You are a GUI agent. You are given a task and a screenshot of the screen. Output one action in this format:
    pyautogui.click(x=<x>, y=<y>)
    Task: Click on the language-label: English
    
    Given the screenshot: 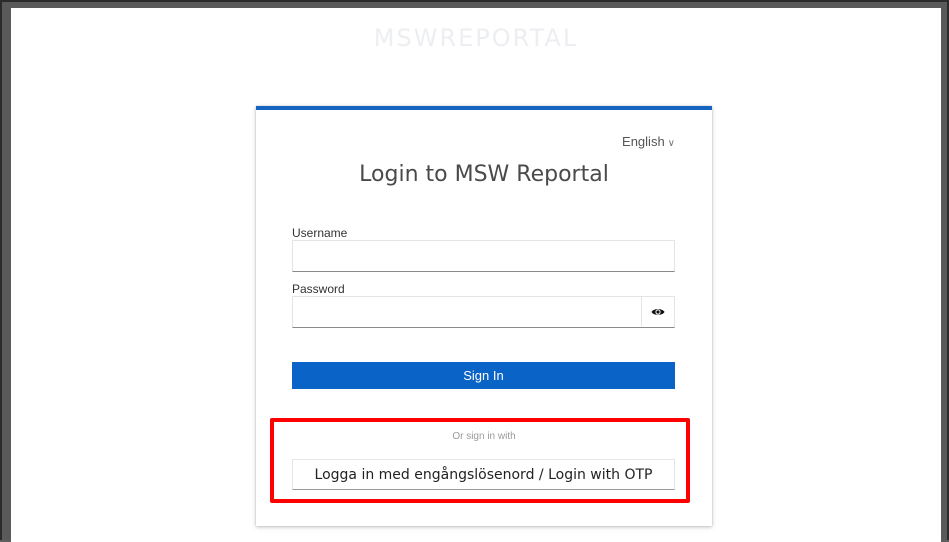 What is the action you would take?
    pyautogui.click(x=643, y=141)
    